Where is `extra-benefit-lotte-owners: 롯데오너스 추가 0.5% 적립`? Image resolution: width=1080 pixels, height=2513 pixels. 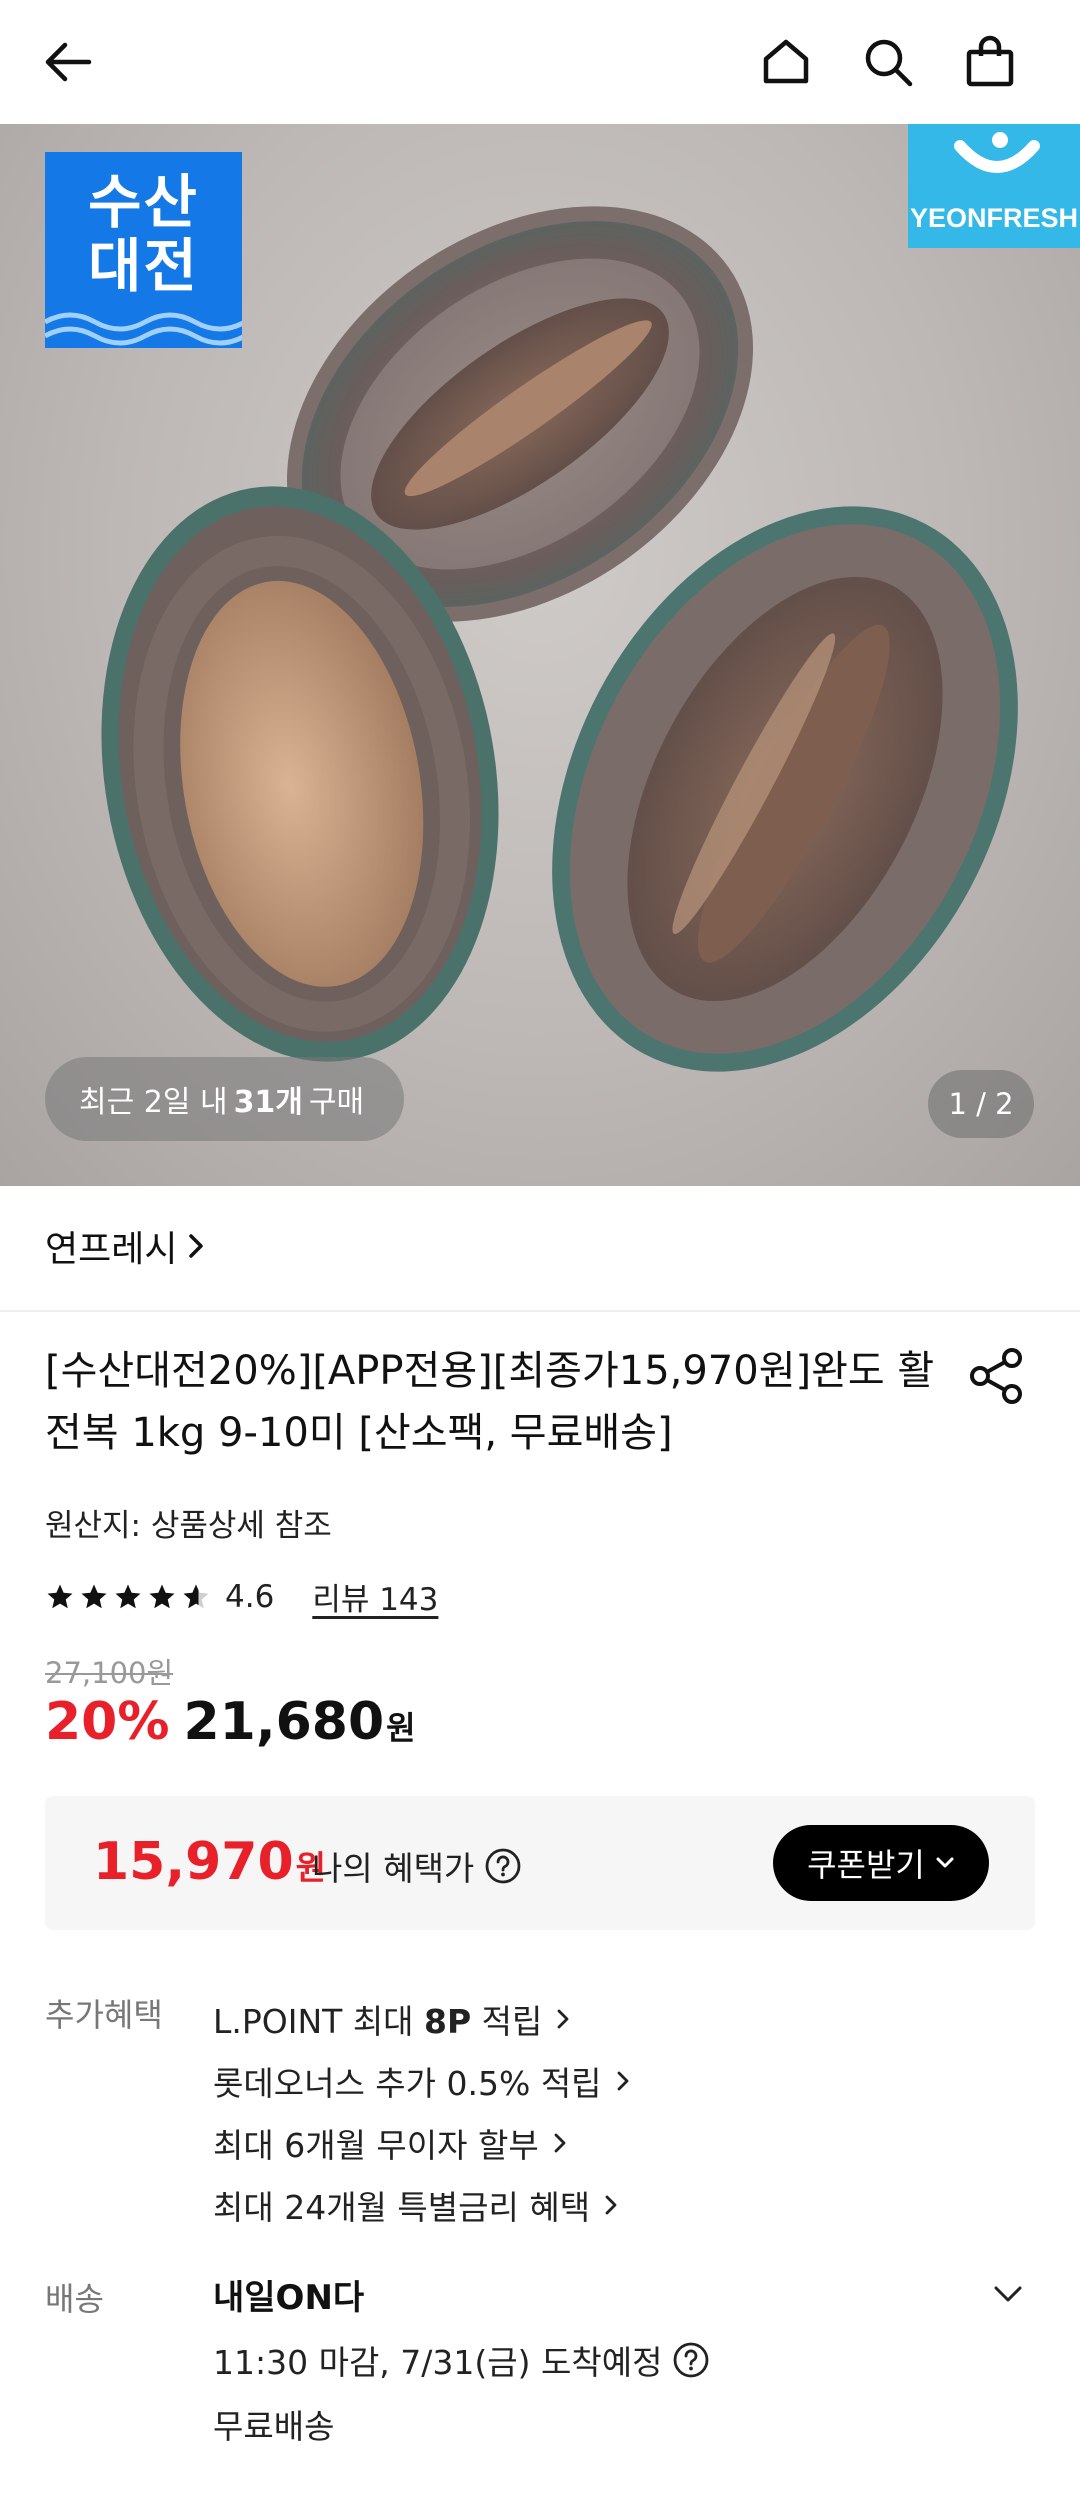
extra-benefit-lotte-owners: 롯데오너스 추가 0.5% 적립 is located at coordinates (423, 2081).